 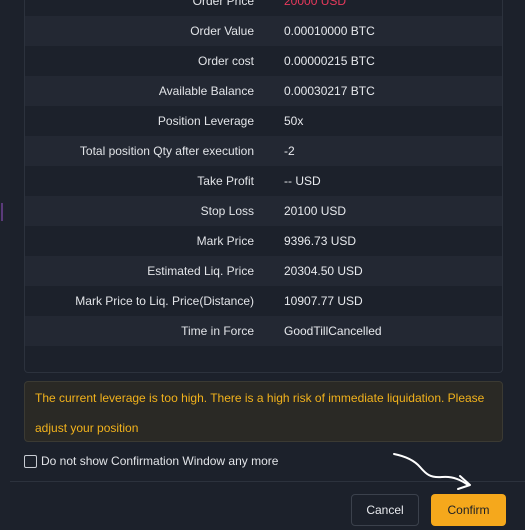 I want to click on confirm-button: Confirm, so click(x=468, y=510).